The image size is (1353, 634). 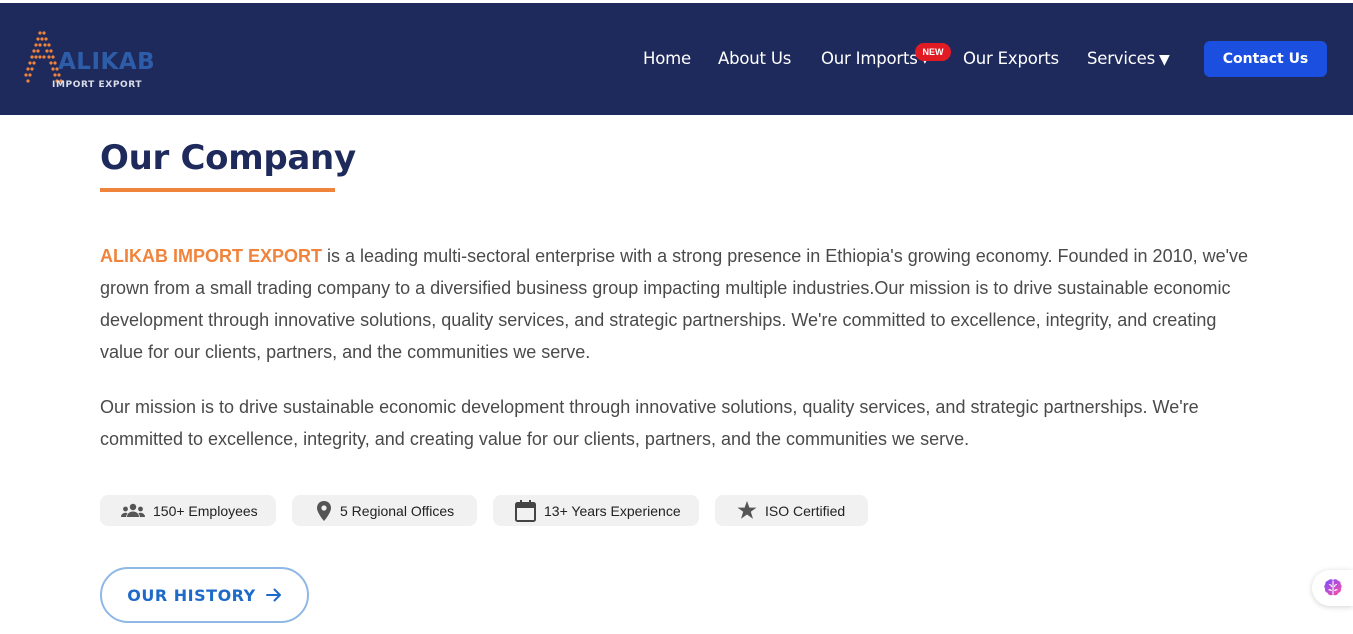 I want to click on nav-home-label: Home, so click(x=667, y=58).